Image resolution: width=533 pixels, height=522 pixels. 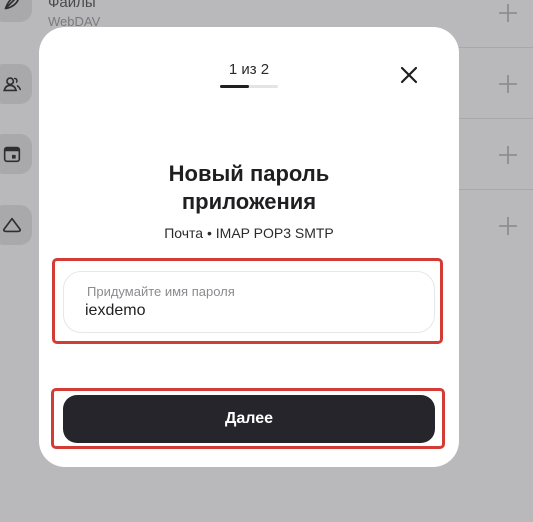 What do you see at coordinates (249, 173) in the screenshot?
I see `dialog-title-line1: Новый пароль` at bounding box center [249, 173].